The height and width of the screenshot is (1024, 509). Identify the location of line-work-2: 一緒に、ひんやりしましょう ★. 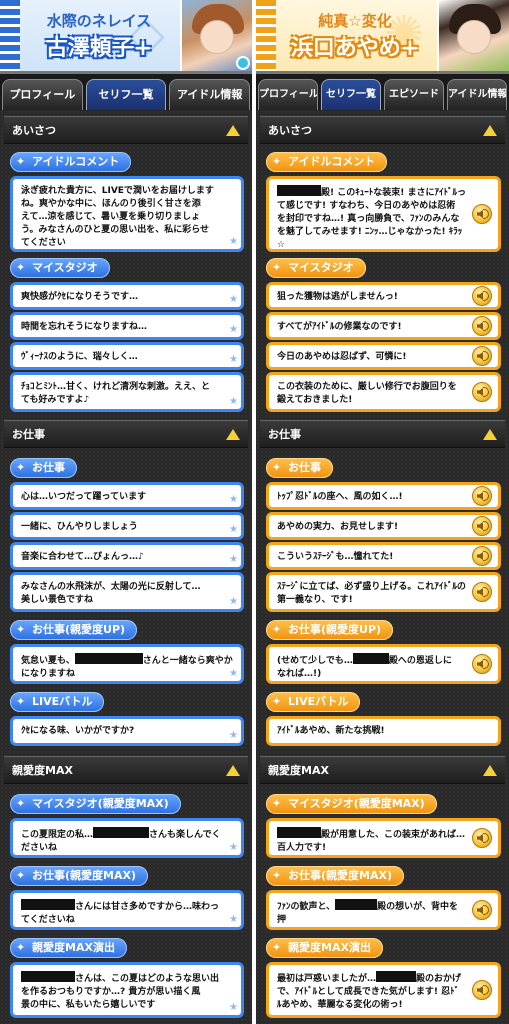
(127, 526).